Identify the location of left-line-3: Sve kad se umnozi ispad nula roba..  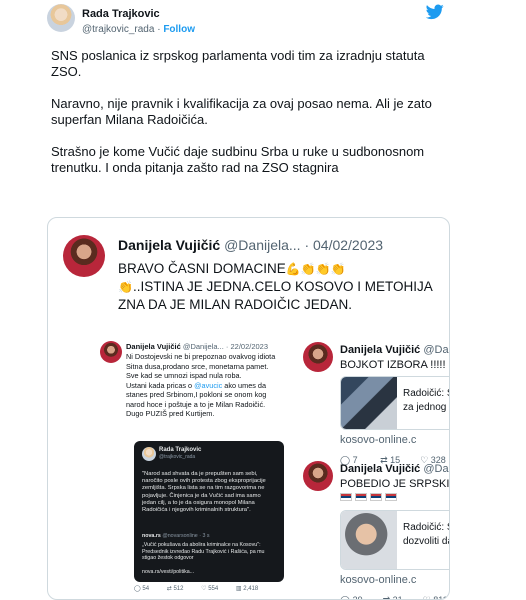
(184, 375).